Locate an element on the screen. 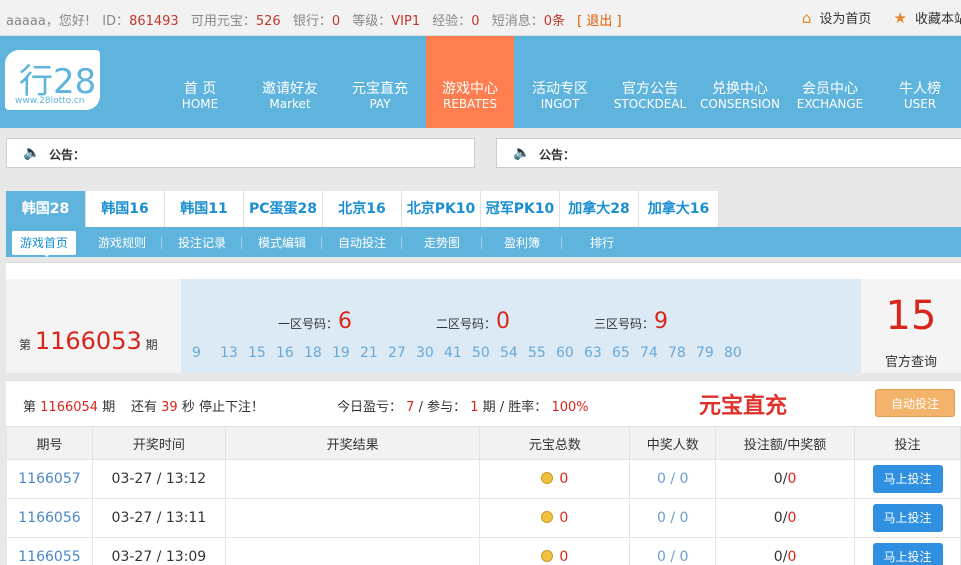 The height and width of the screenshot is (565, 961). countdown-prefix: 还有 is located at coordinates (144, 407).